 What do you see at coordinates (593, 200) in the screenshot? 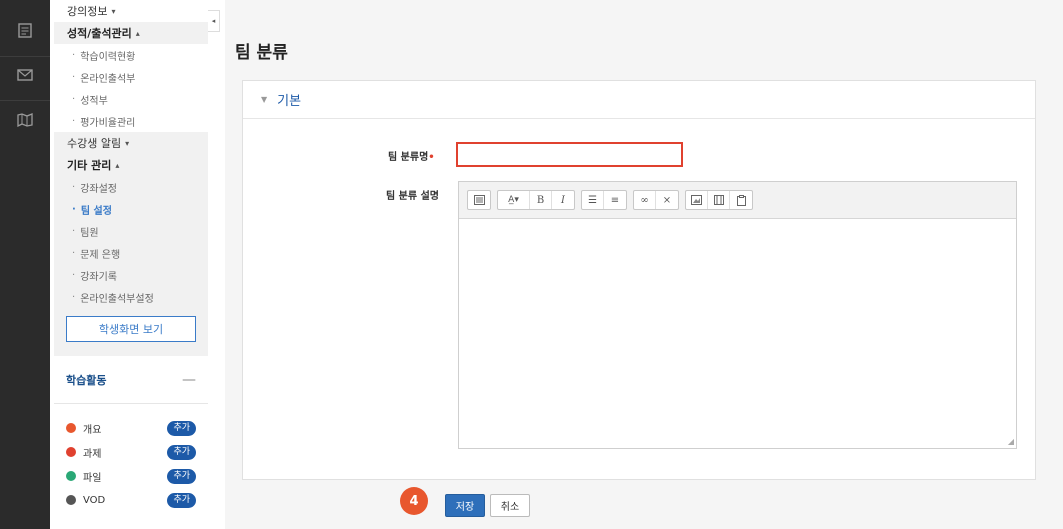
I see `unordered-list-icon: ☰` at bounding box center [593, 200].